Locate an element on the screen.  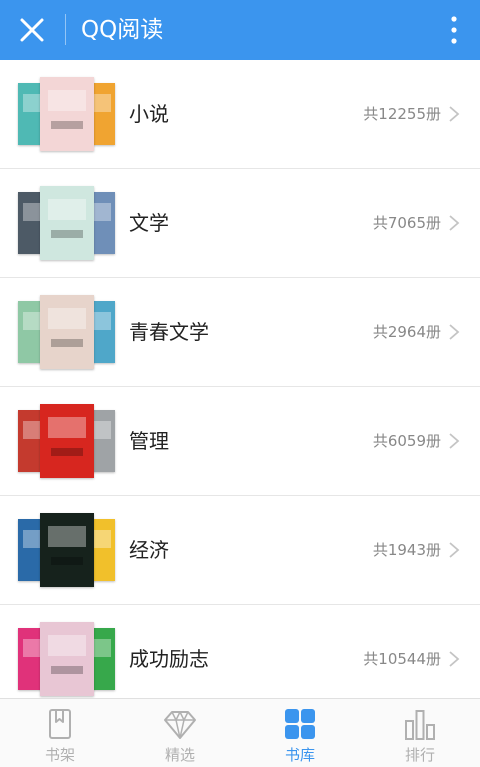
tab-bookshelf: 书架 is located at coordinates (60, 733).